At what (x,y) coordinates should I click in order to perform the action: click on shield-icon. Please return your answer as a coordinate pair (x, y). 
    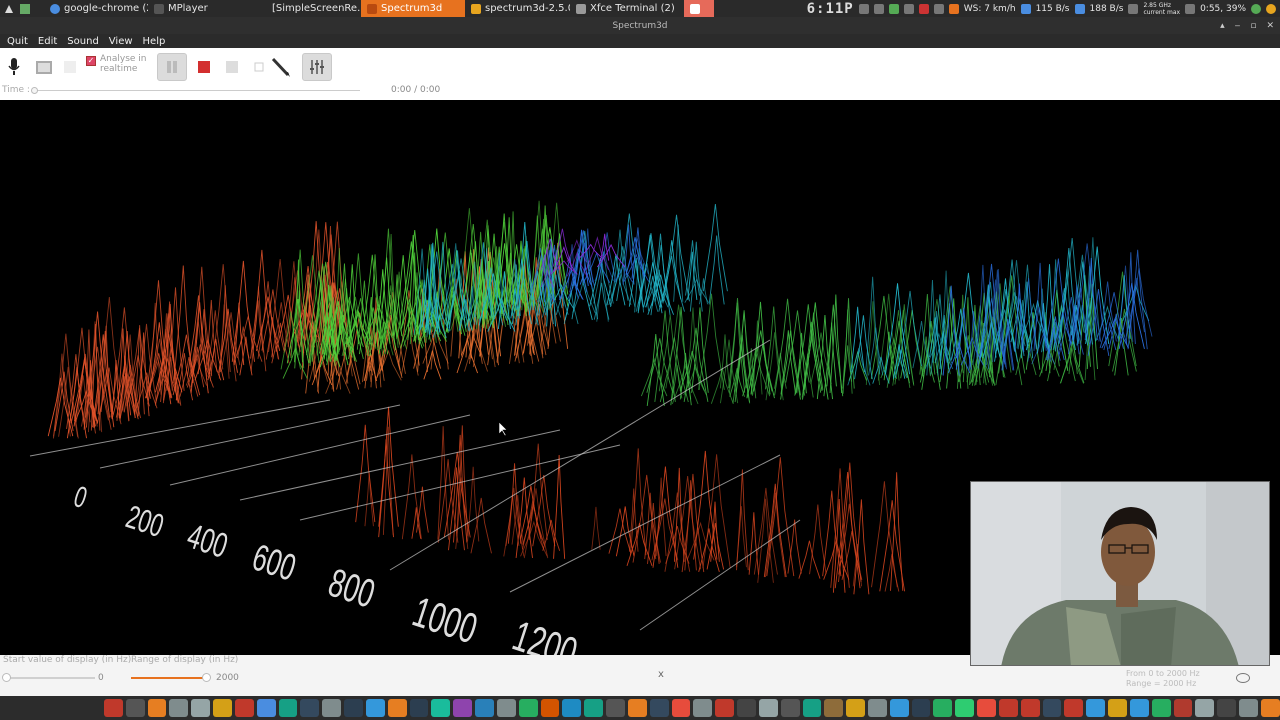
    Looking at the image, I should click on (877, 708).